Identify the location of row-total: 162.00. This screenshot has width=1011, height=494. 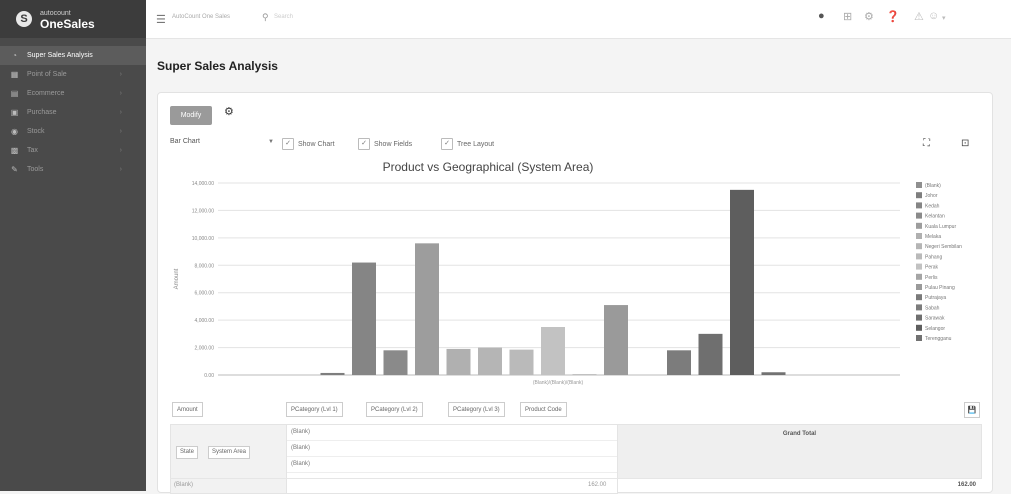
(966, 485).